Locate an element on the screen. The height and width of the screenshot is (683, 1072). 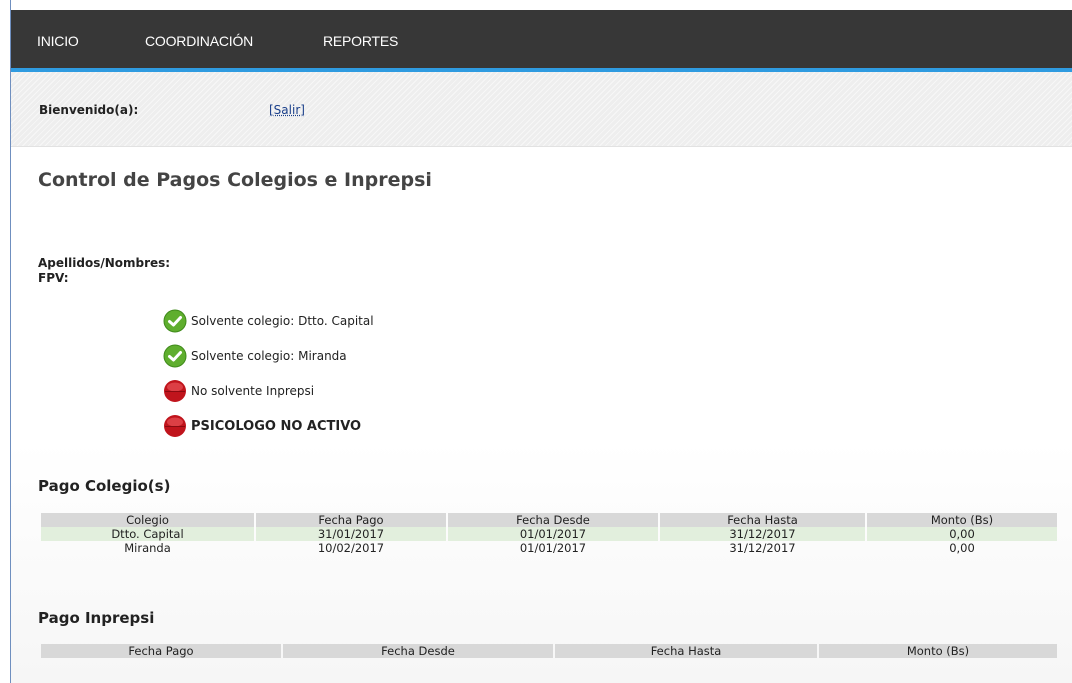
status-row-inprepsi: No solvente Inprepsi is located at coordinates (238, 391).